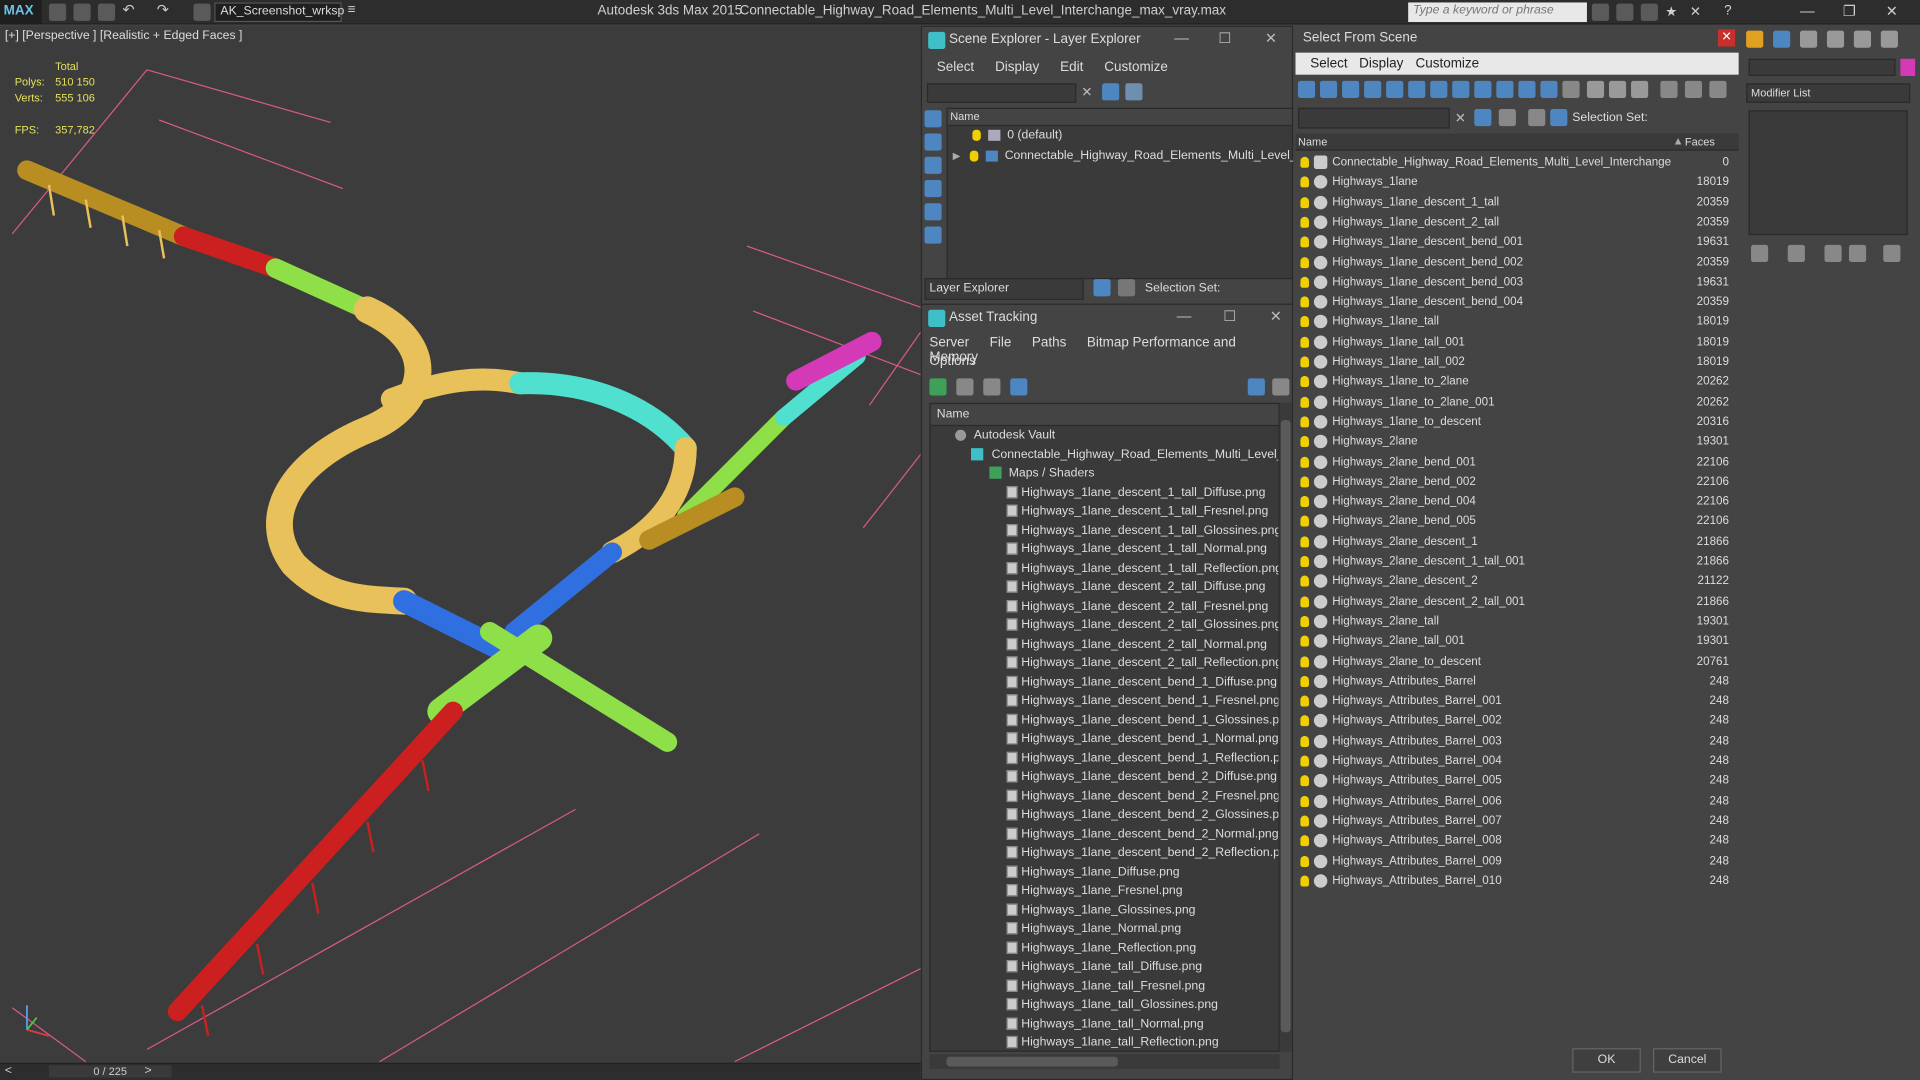  I want to click on filter-cameras-icon, so click(1373, 89).